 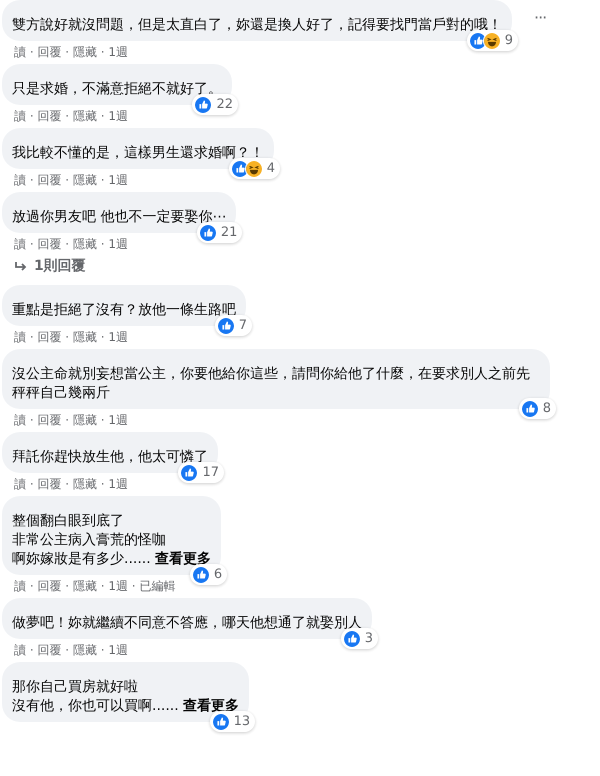 I want to click on reaction-count: 21, so click(x=219, y=232).